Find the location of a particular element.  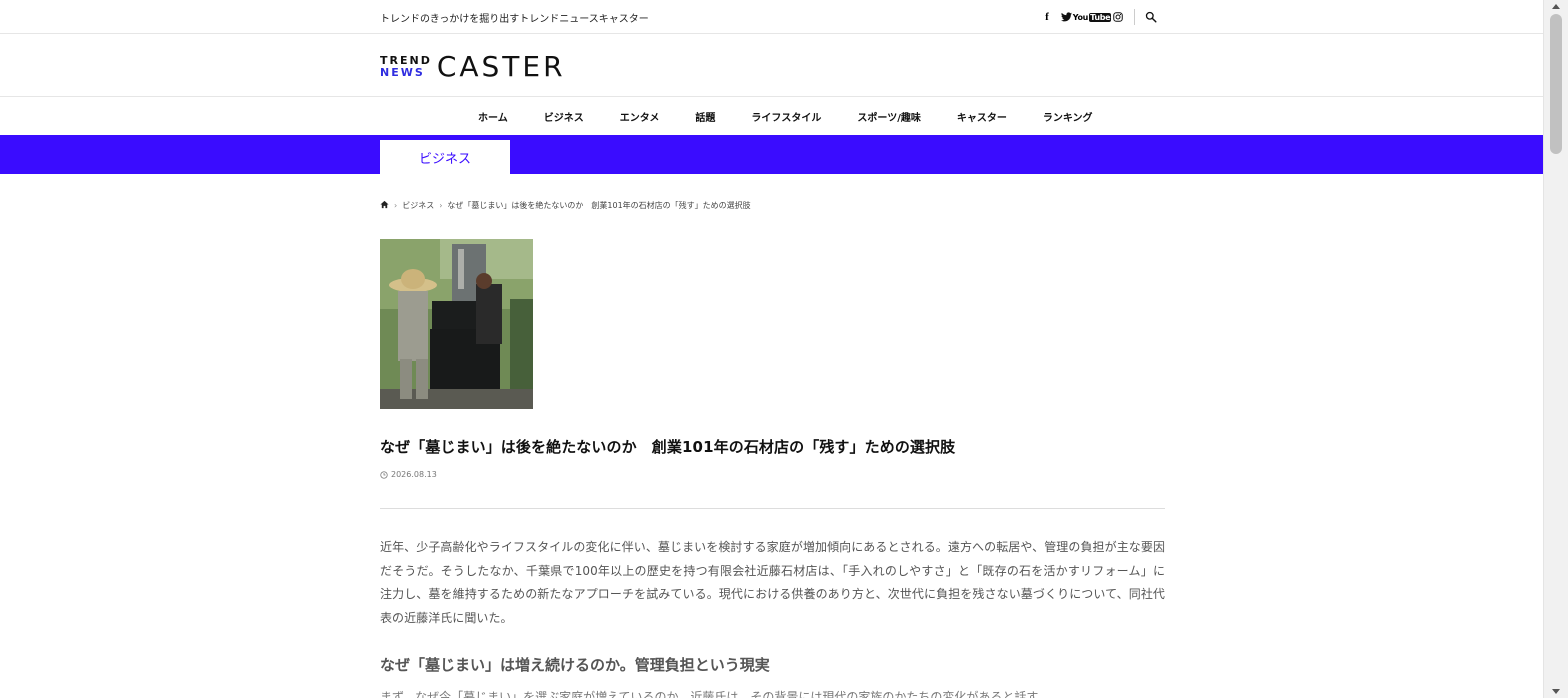

youtube-tube-text: Tube is located at coordinates (1100, 17).